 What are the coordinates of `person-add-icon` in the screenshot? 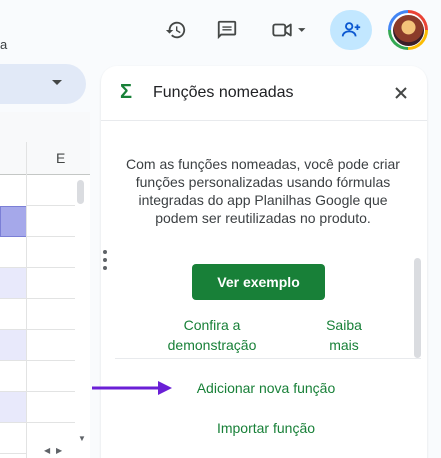 It's located at (351, 29).